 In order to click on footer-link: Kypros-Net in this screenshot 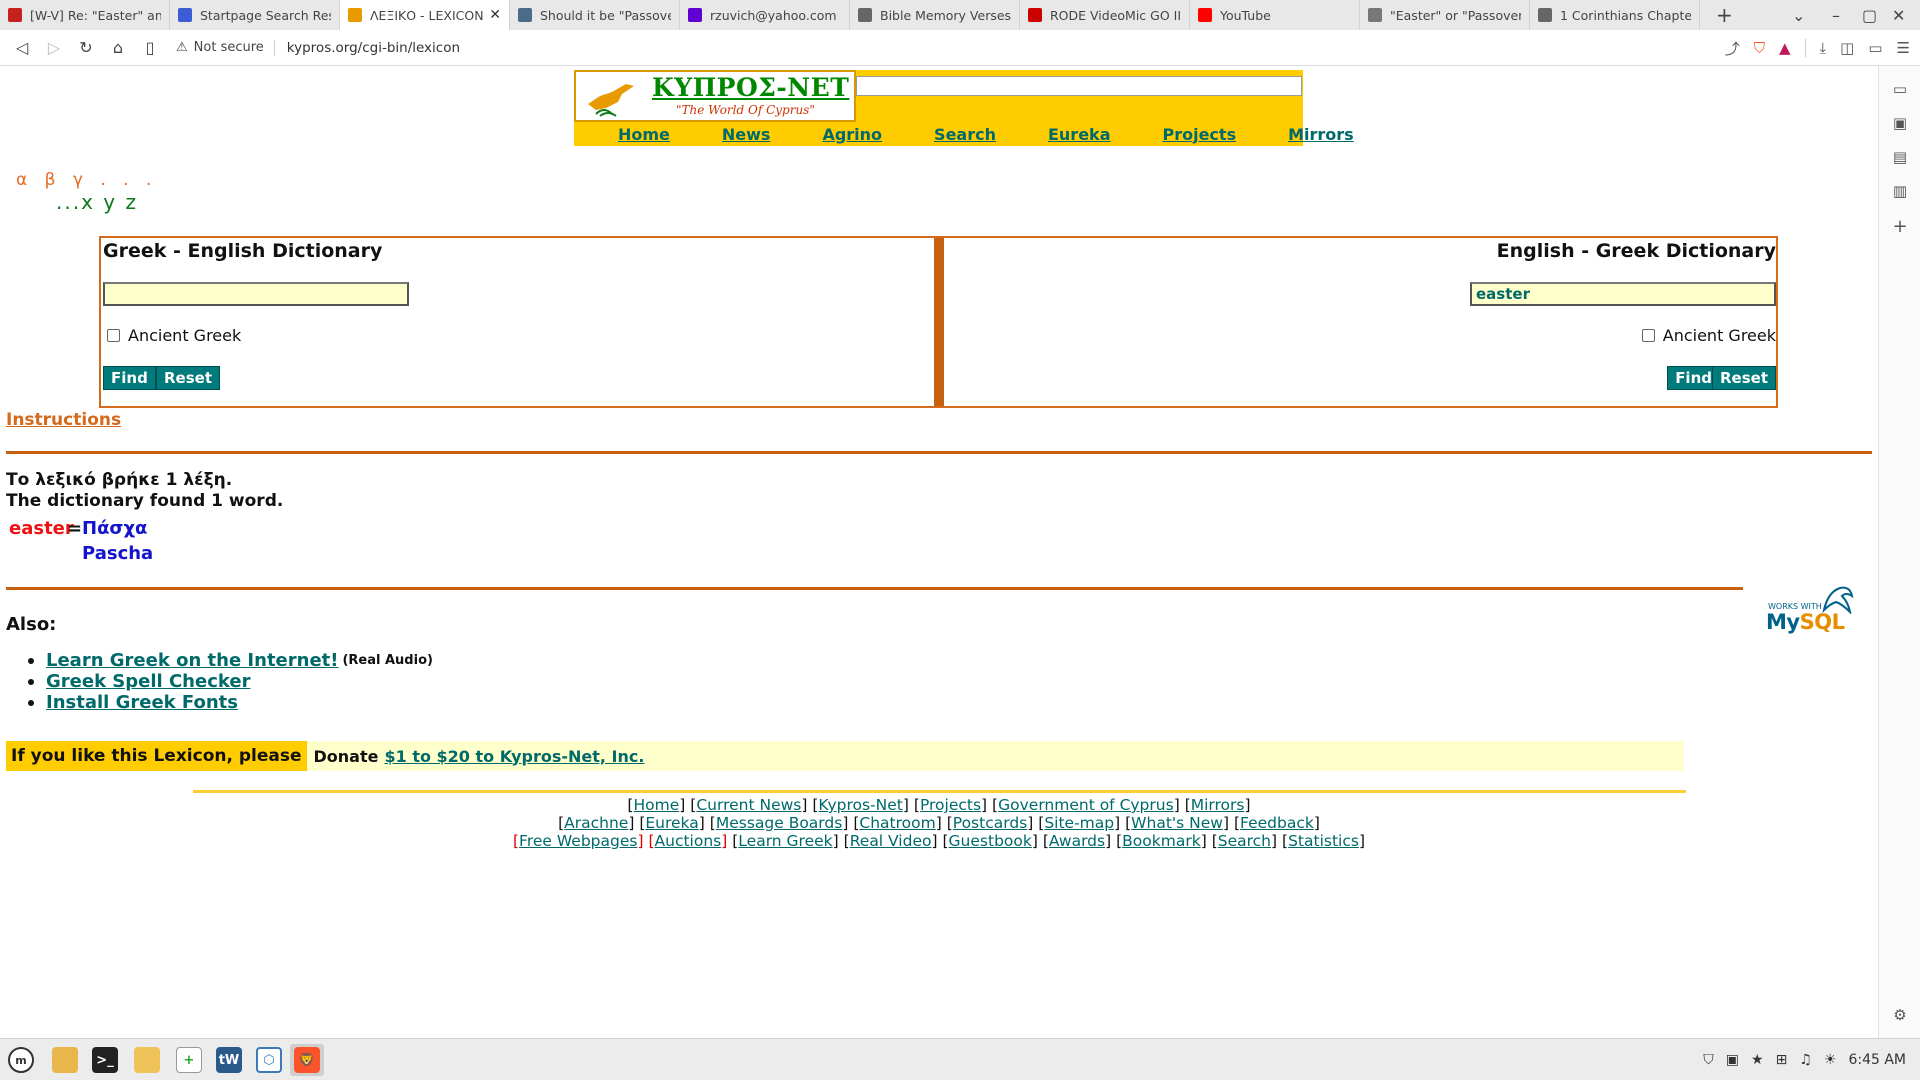, I will do `click(860, 805)`.